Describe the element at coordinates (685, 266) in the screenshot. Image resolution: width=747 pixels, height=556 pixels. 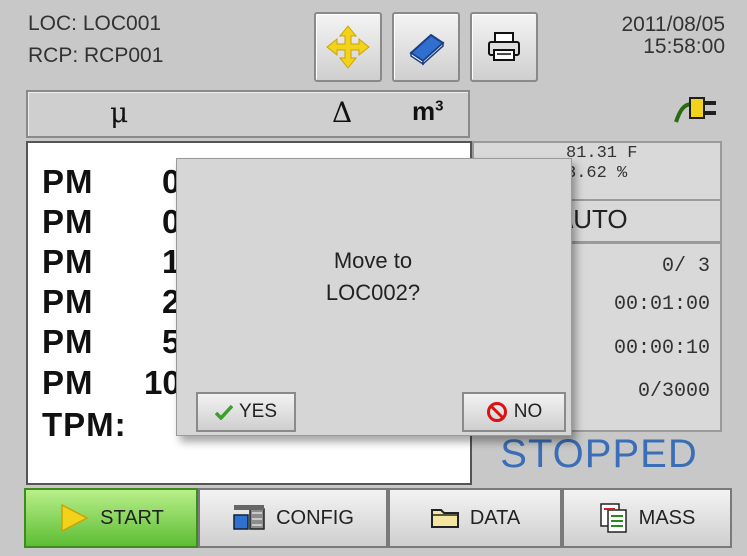
I see `sample-count: 0/ 3` at that location.